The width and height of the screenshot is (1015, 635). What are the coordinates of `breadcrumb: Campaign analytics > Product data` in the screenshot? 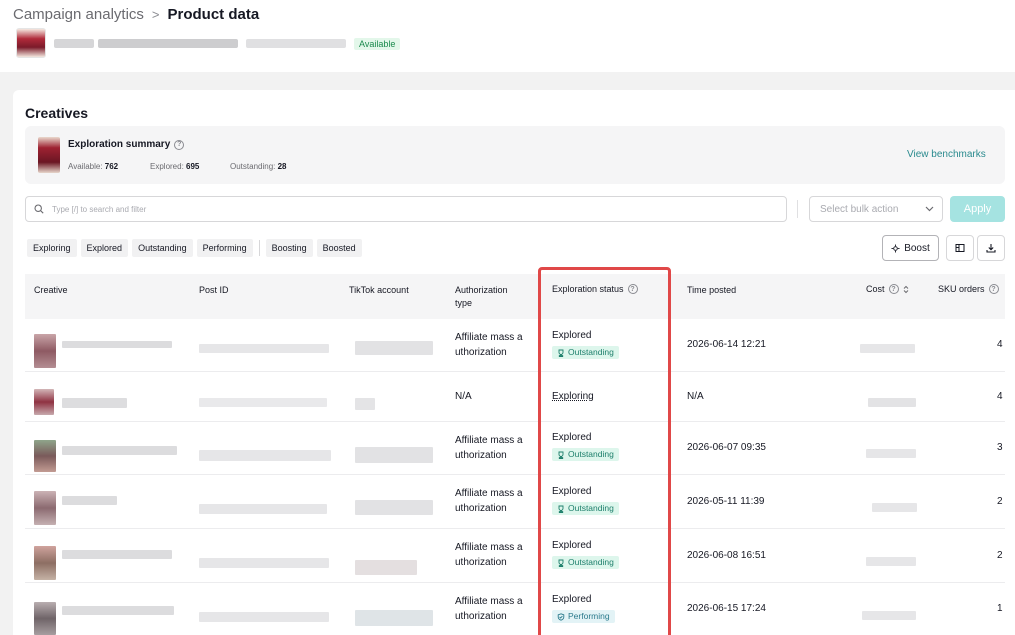 It's located at (136, 14).